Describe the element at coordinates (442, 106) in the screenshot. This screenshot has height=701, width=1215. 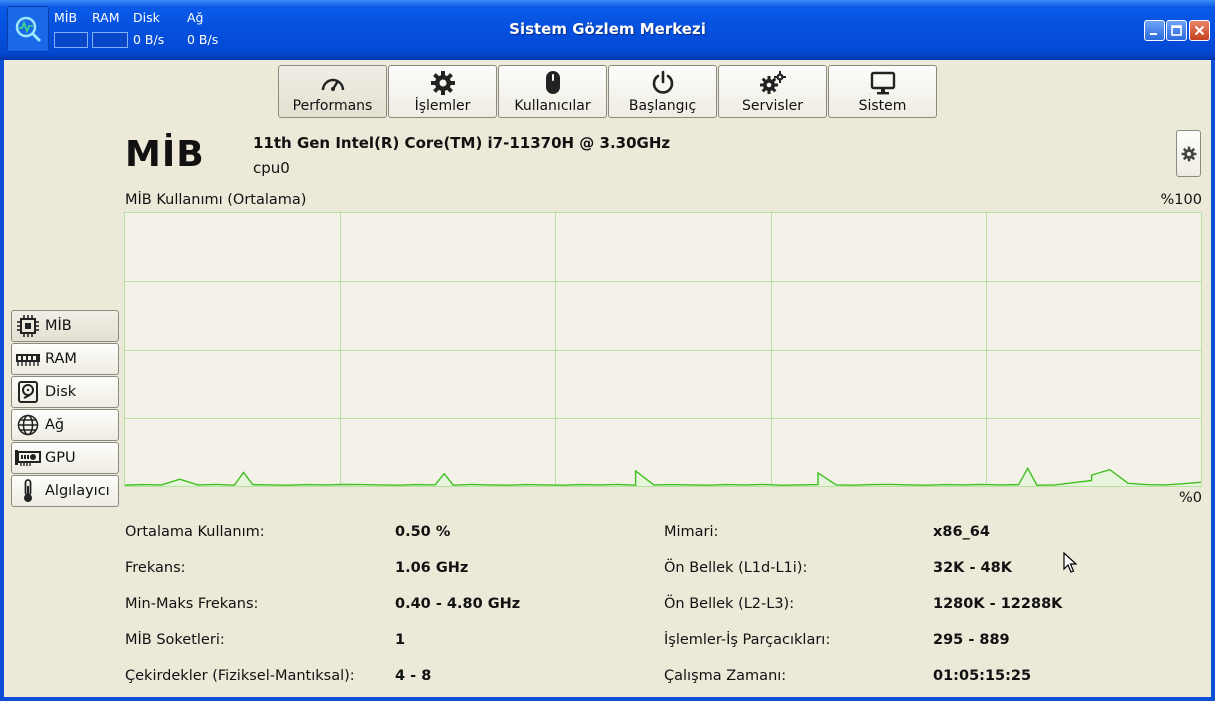
I see `tab-processes-label: İşlemler` at that location.